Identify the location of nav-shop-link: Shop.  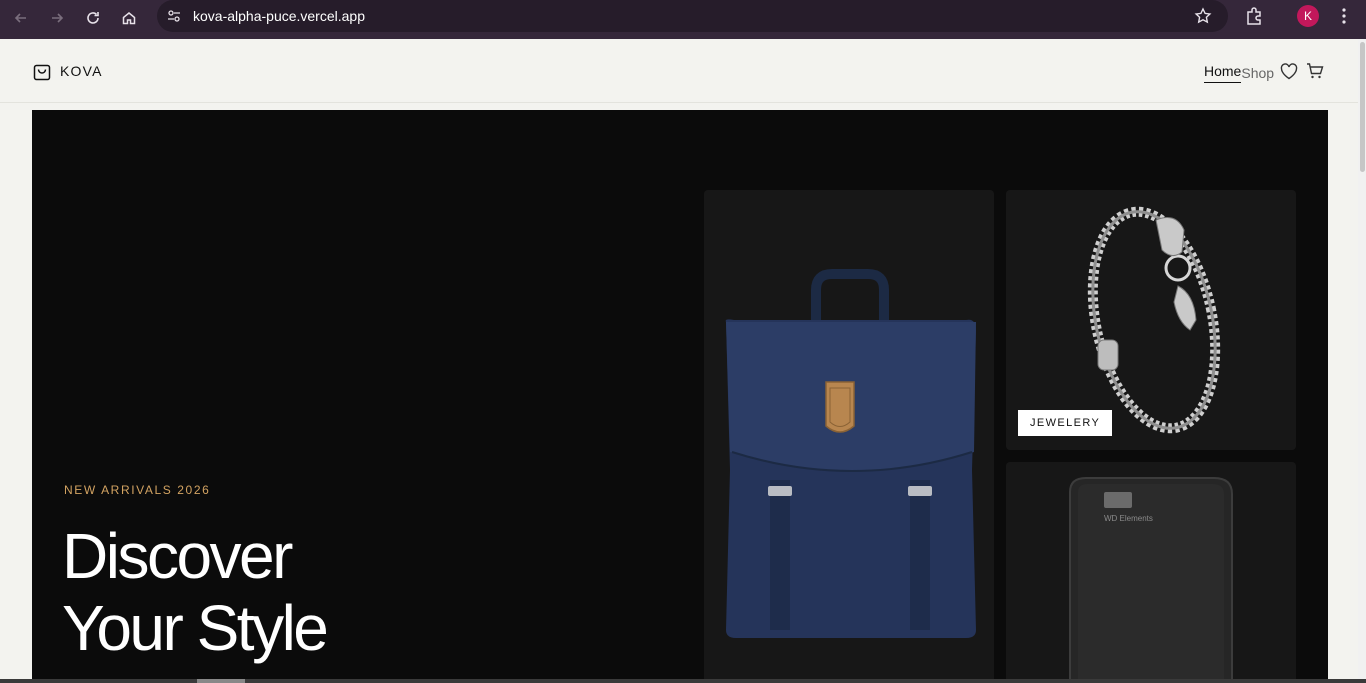
(1257, 73).